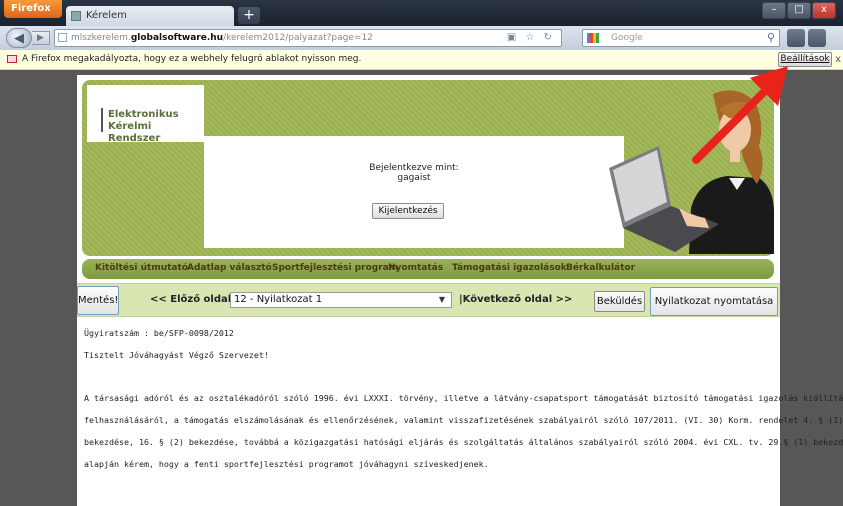  What do you see at coordinates (619, 301) in the screenshot?
I see `submit-button: Beküldés` at bounding box center [619, 301].